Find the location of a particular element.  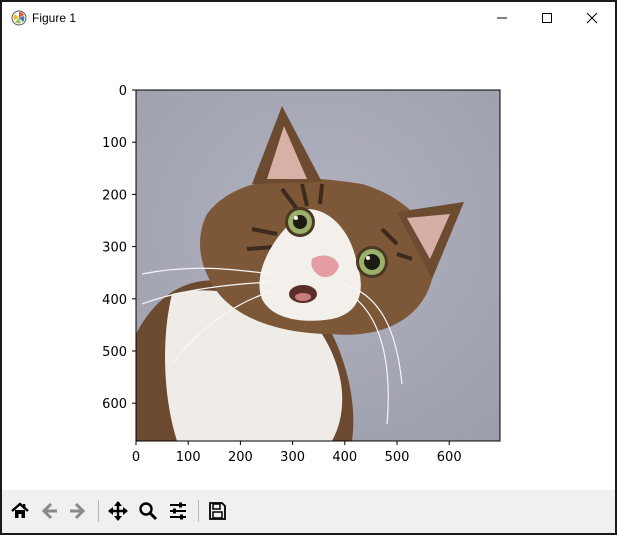

forward-button is located at coordinates (77, 511).